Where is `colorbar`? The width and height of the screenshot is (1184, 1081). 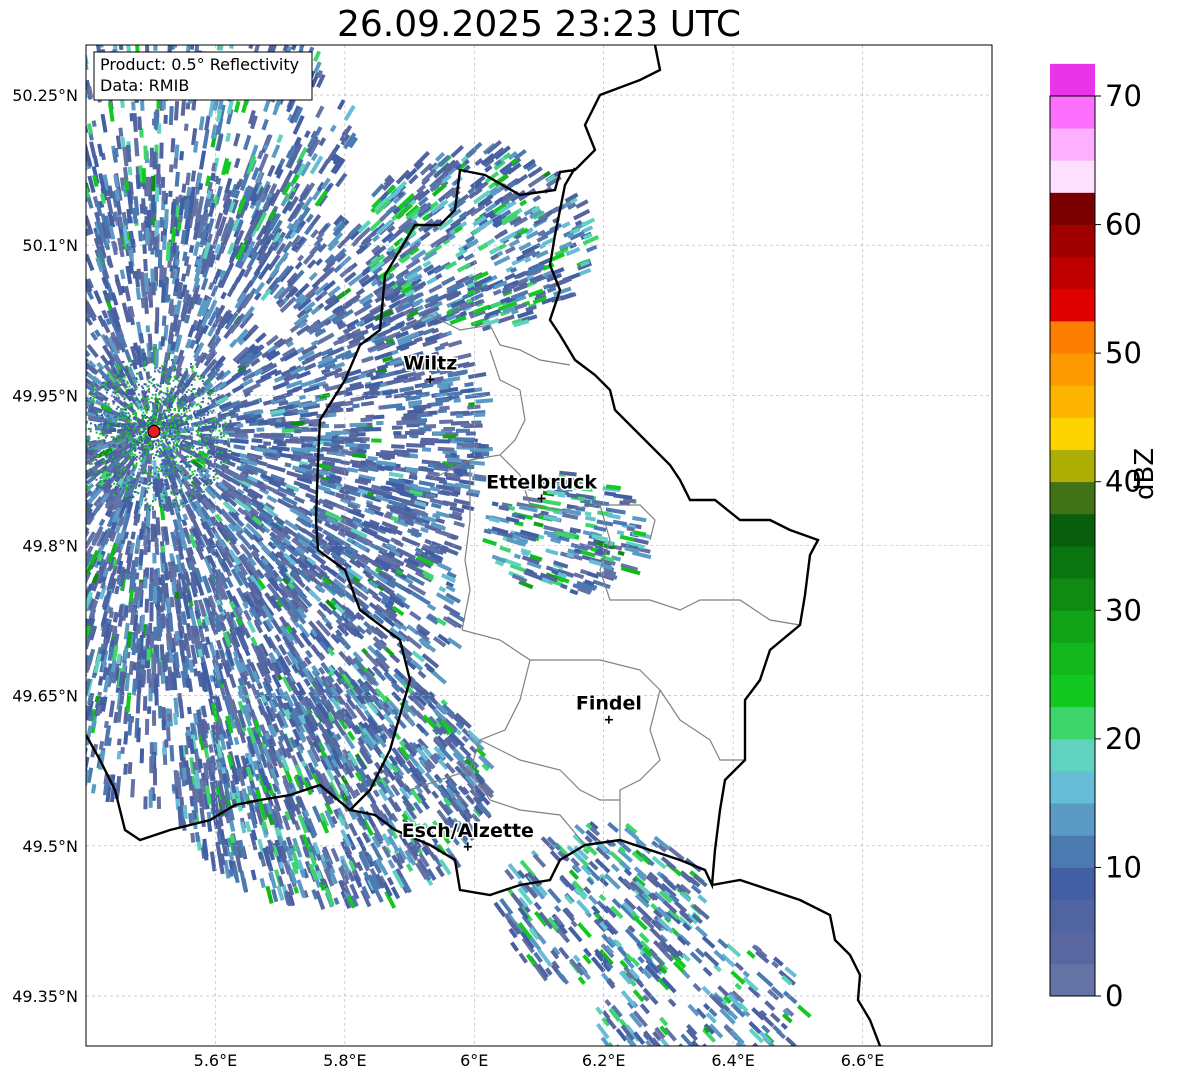
colorbar is located at coordinates (1072, 530).